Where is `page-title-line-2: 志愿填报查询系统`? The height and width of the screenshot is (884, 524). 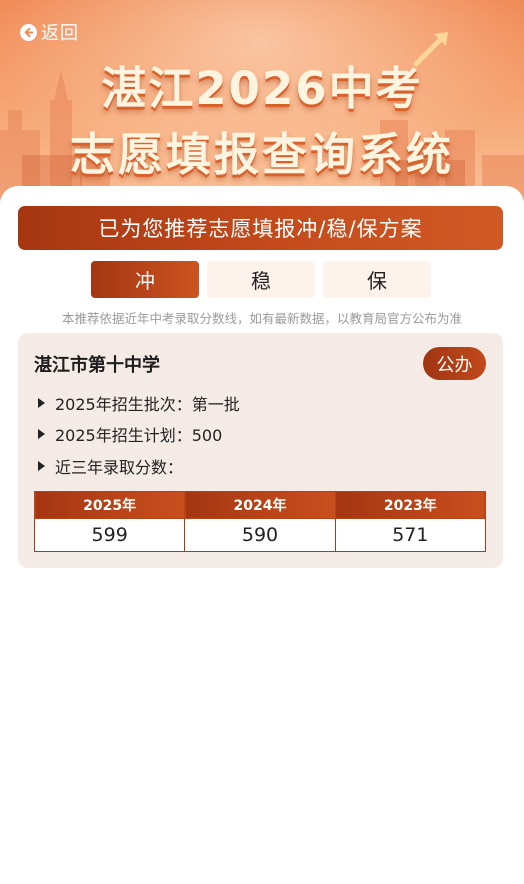
page-title-line-2: 志愿填报查询系统 is located at coordinates (261, 154).